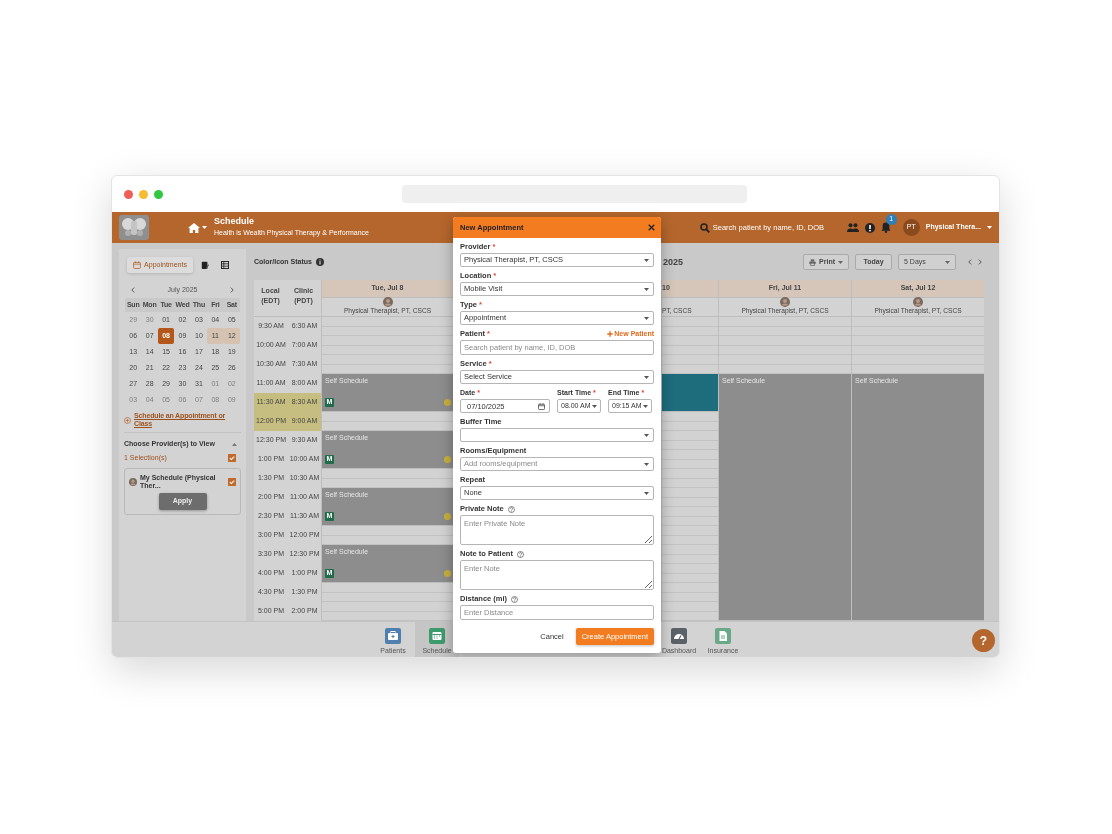 The image size is (1112, 834). Describe the element at coordinates (852, 227) in the screenshot. I see `people-icon` at that location.